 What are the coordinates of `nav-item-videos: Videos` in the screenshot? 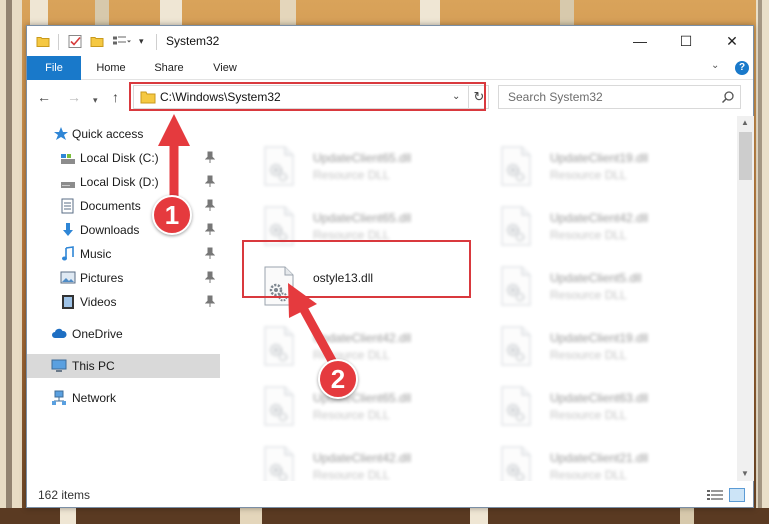 It's located at (123, 302).